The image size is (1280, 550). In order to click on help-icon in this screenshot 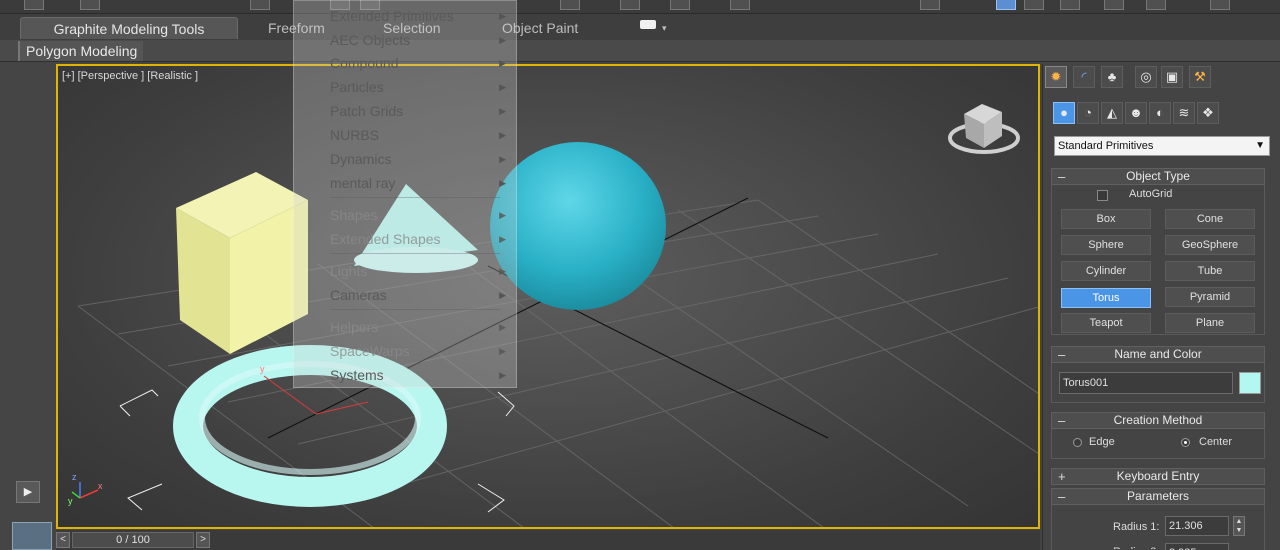, I will do `click(1220, 5)`.